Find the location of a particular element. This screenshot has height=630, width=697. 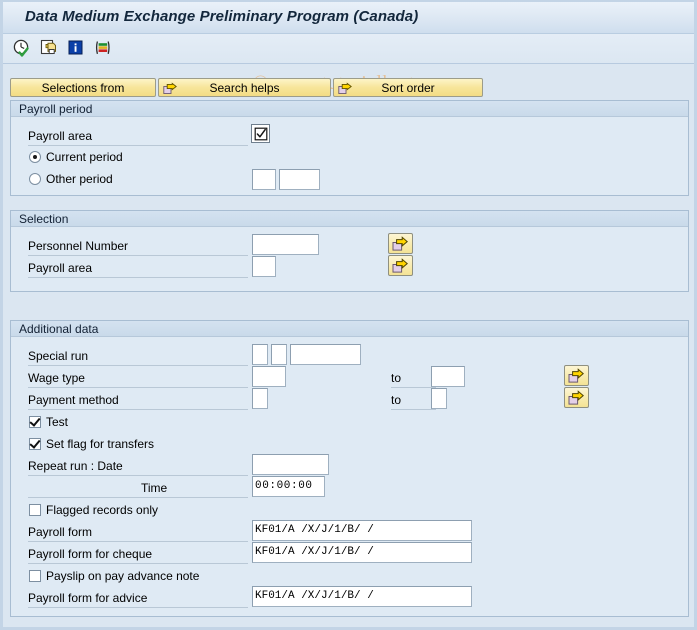

payroll-period-body: Payroll area Current period Other period is located at coordinates (349, 156).